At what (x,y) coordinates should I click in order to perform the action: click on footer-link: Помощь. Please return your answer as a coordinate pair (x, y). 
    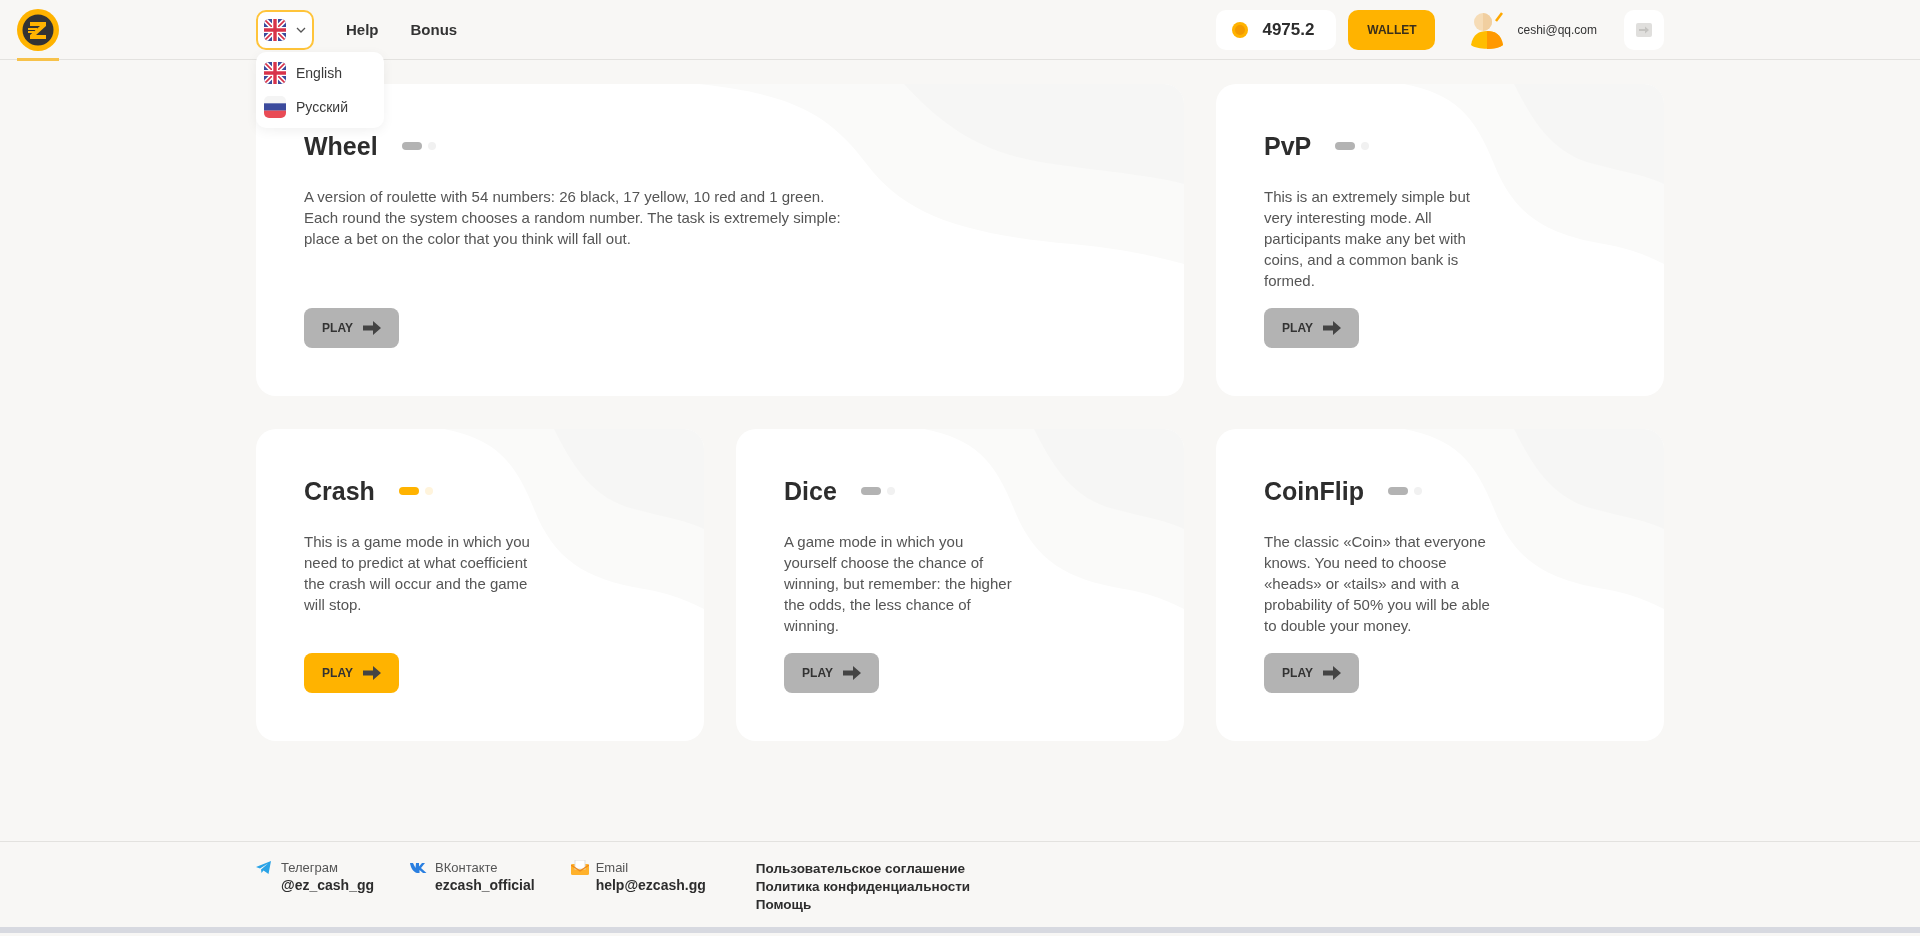
    Looking at the image, I should click on (863, 905).